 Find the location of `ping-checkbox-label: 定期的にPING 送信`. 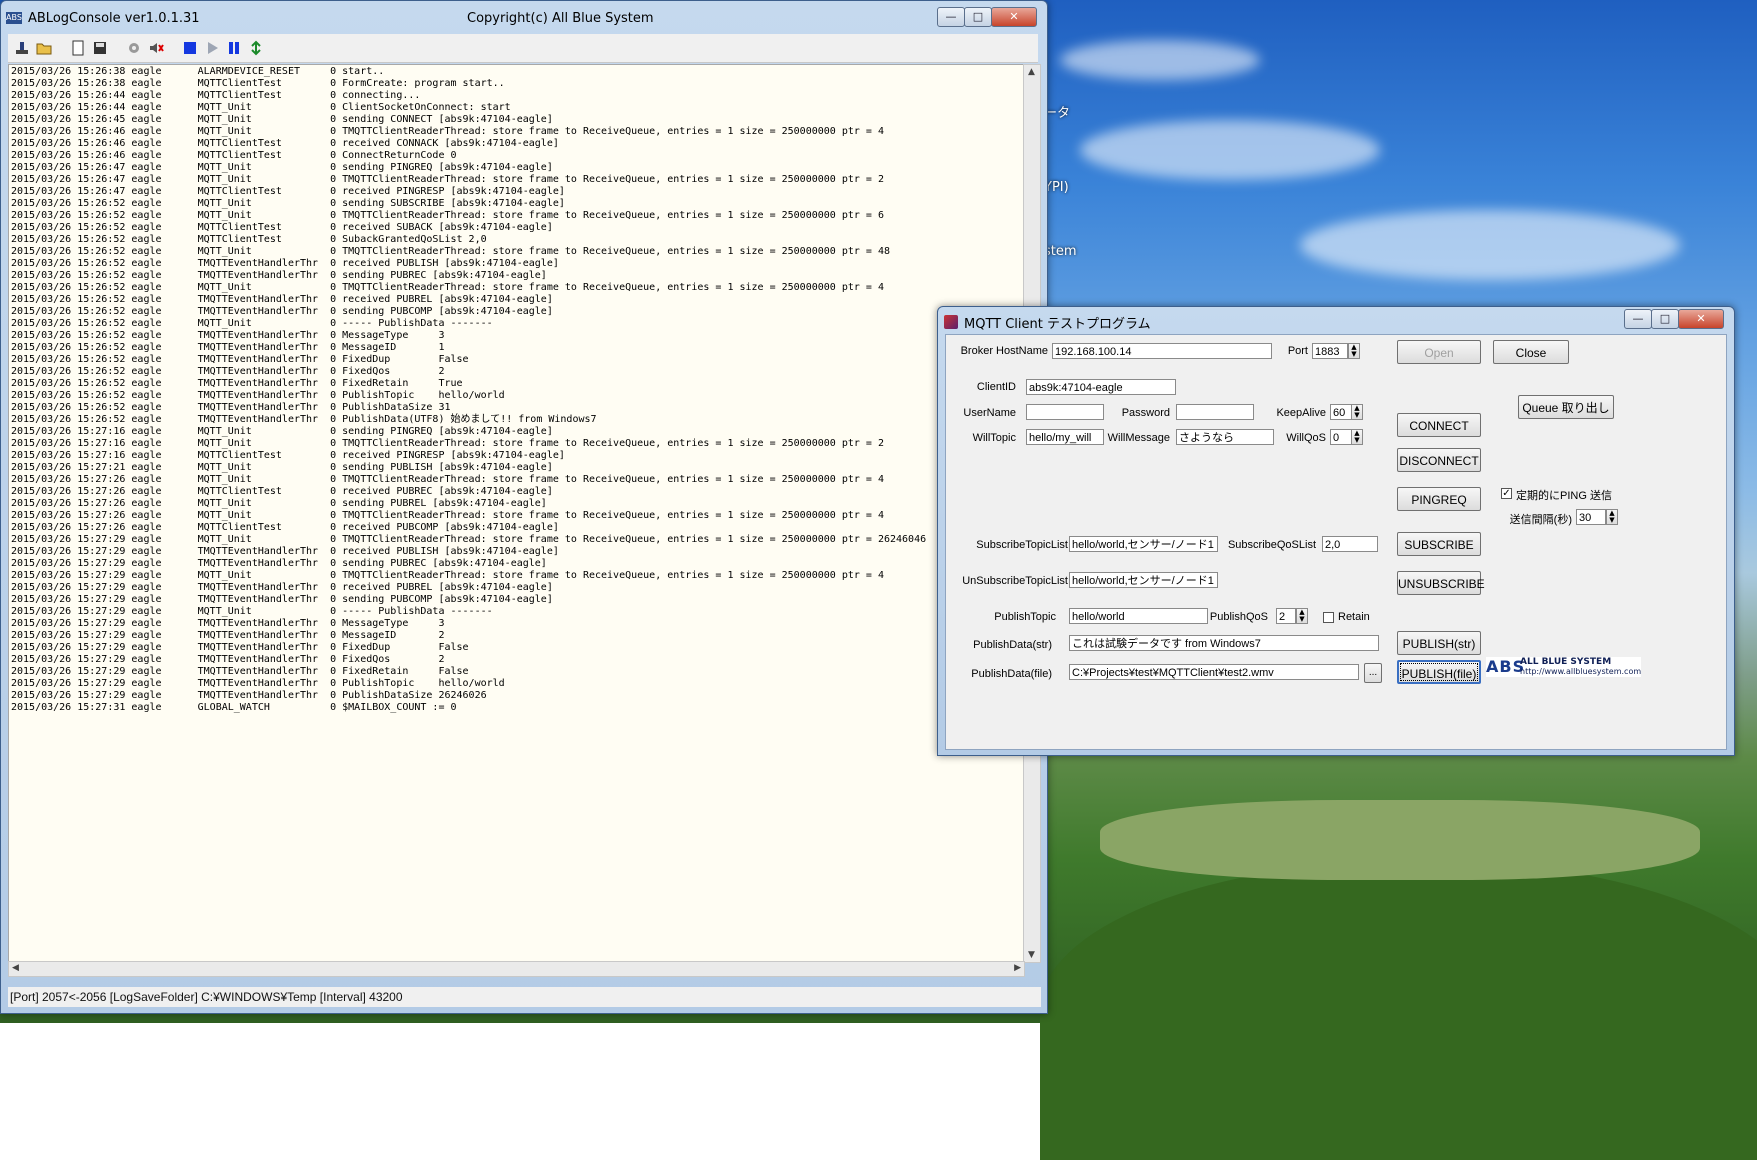

ping-checkbox-label: 定期的にPING 送信 is located at coordinates (1564, 496).